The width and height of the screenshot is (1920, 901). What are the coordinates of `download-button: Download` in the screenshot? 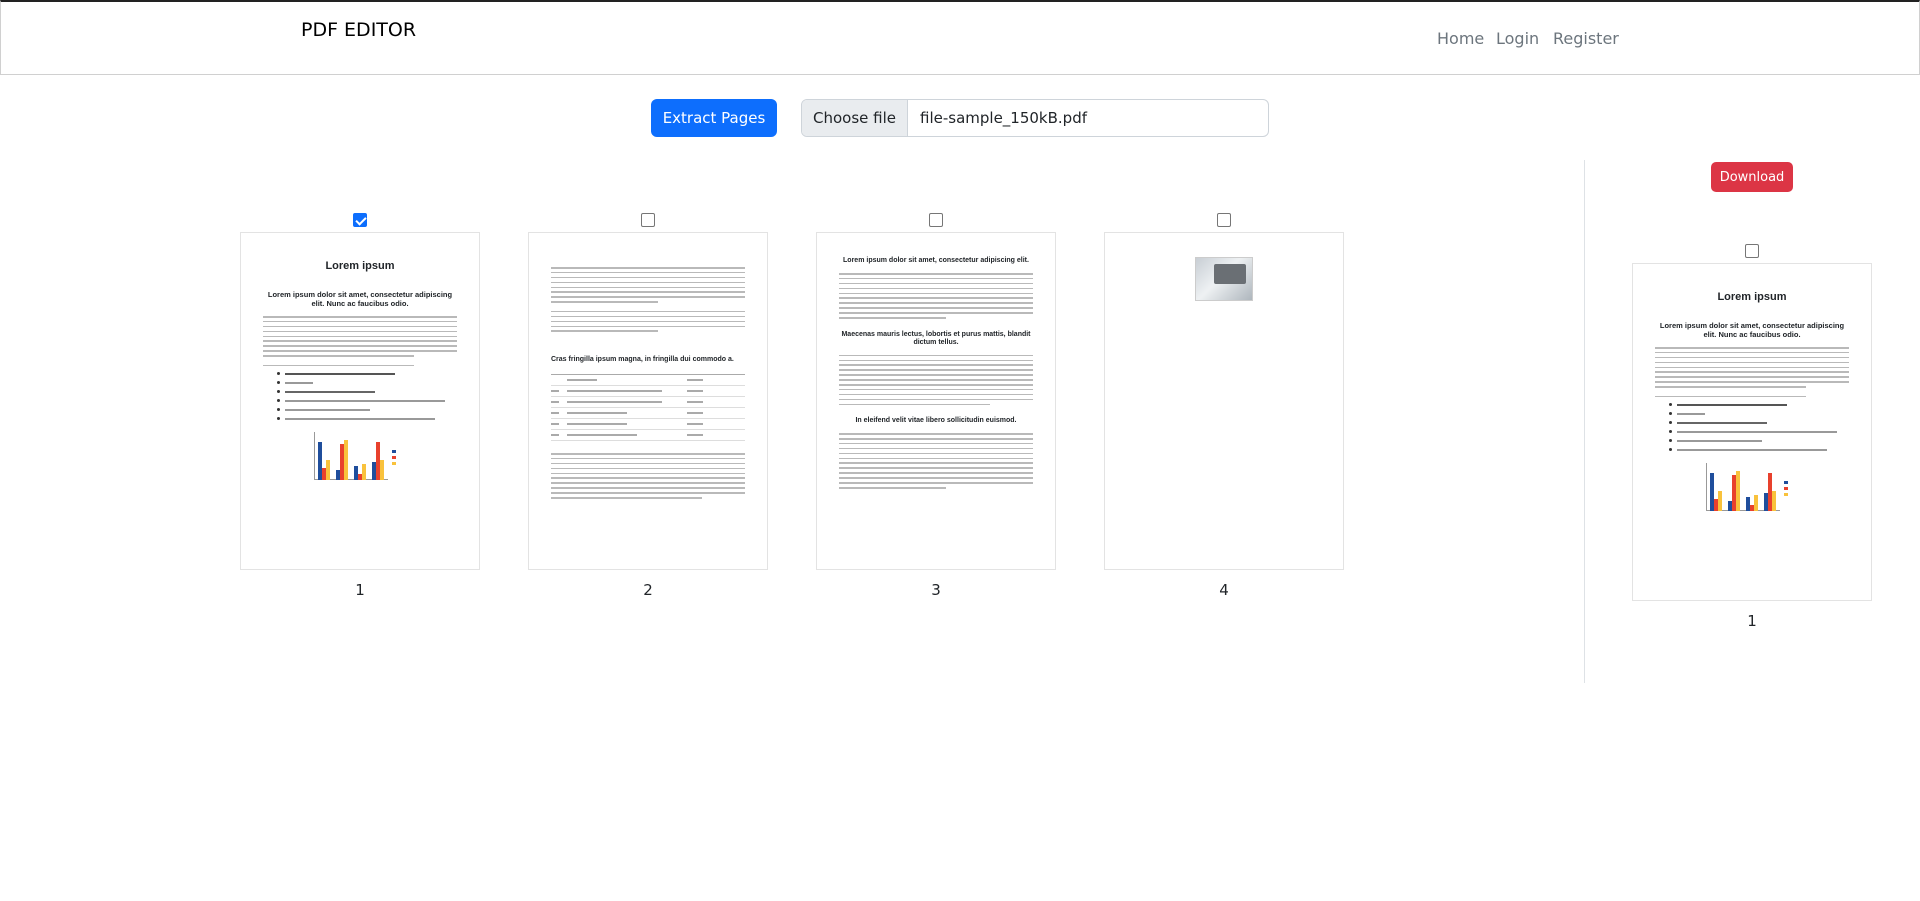 It's located at (1752, 177).